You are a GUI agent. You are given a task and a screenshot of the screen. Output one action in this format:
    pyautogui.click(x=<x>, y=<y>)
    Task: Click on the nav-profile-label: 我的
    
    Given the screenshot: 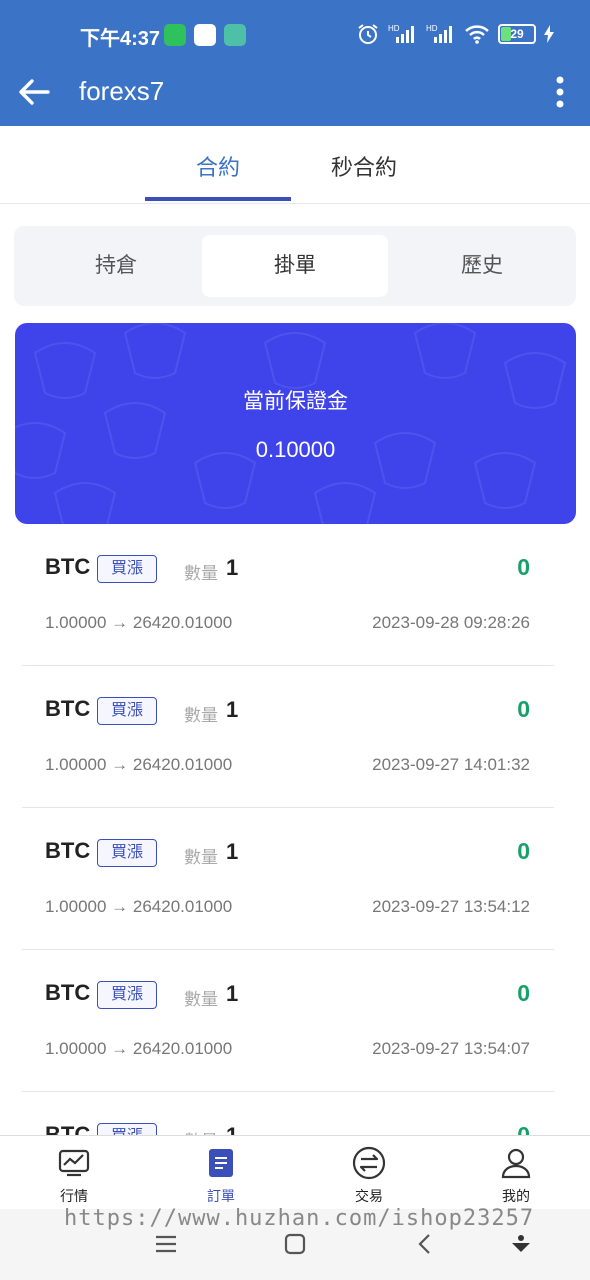 What is the action you would take?
    pyautogui.click(x=516, y=1196)
    